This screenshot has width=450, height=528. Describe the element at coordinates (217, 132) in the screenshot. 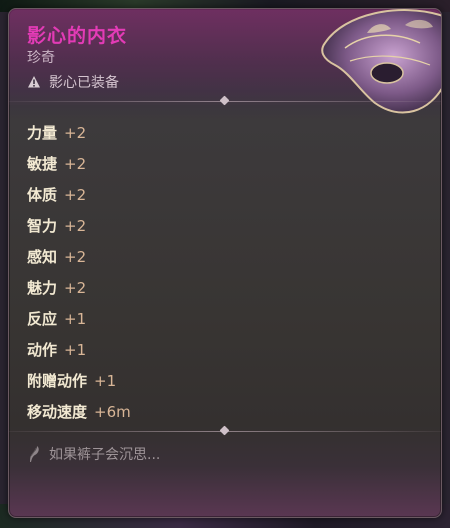

I see `stat-row: 力量 +2` at that location.